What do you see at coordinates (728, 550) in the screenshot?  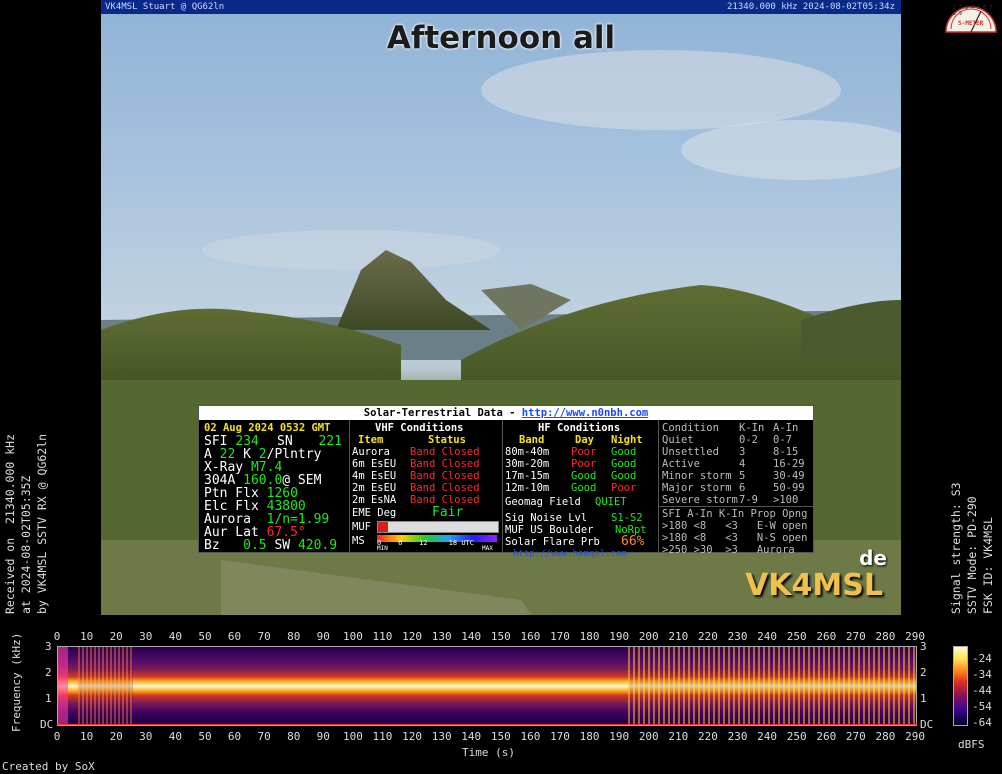 I see `prop-row: >250 >30 >3 Aurora` at bounding box center [728, 550].